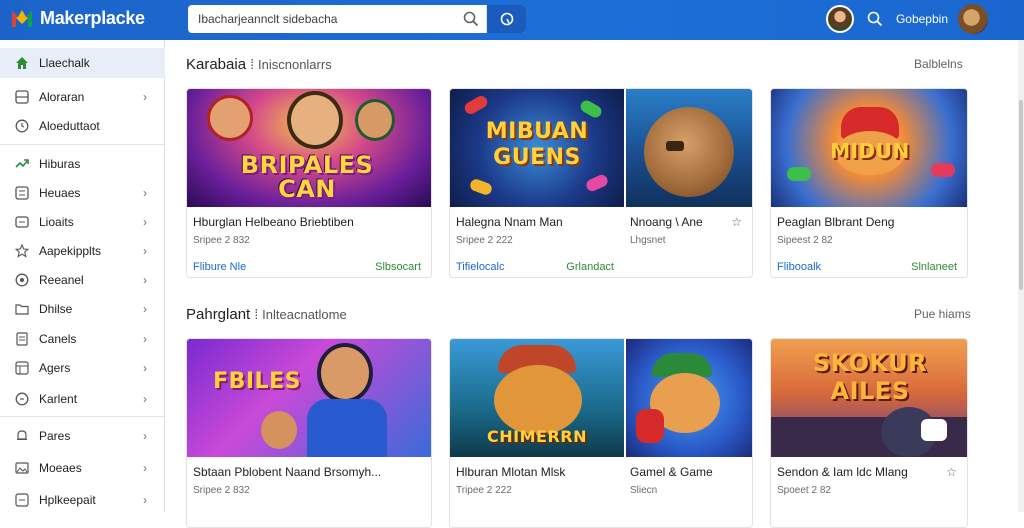  Describe the element at coordinates (82, 164) in the screenshot. I see `sidebar-item-3: Hiburas` at that location.